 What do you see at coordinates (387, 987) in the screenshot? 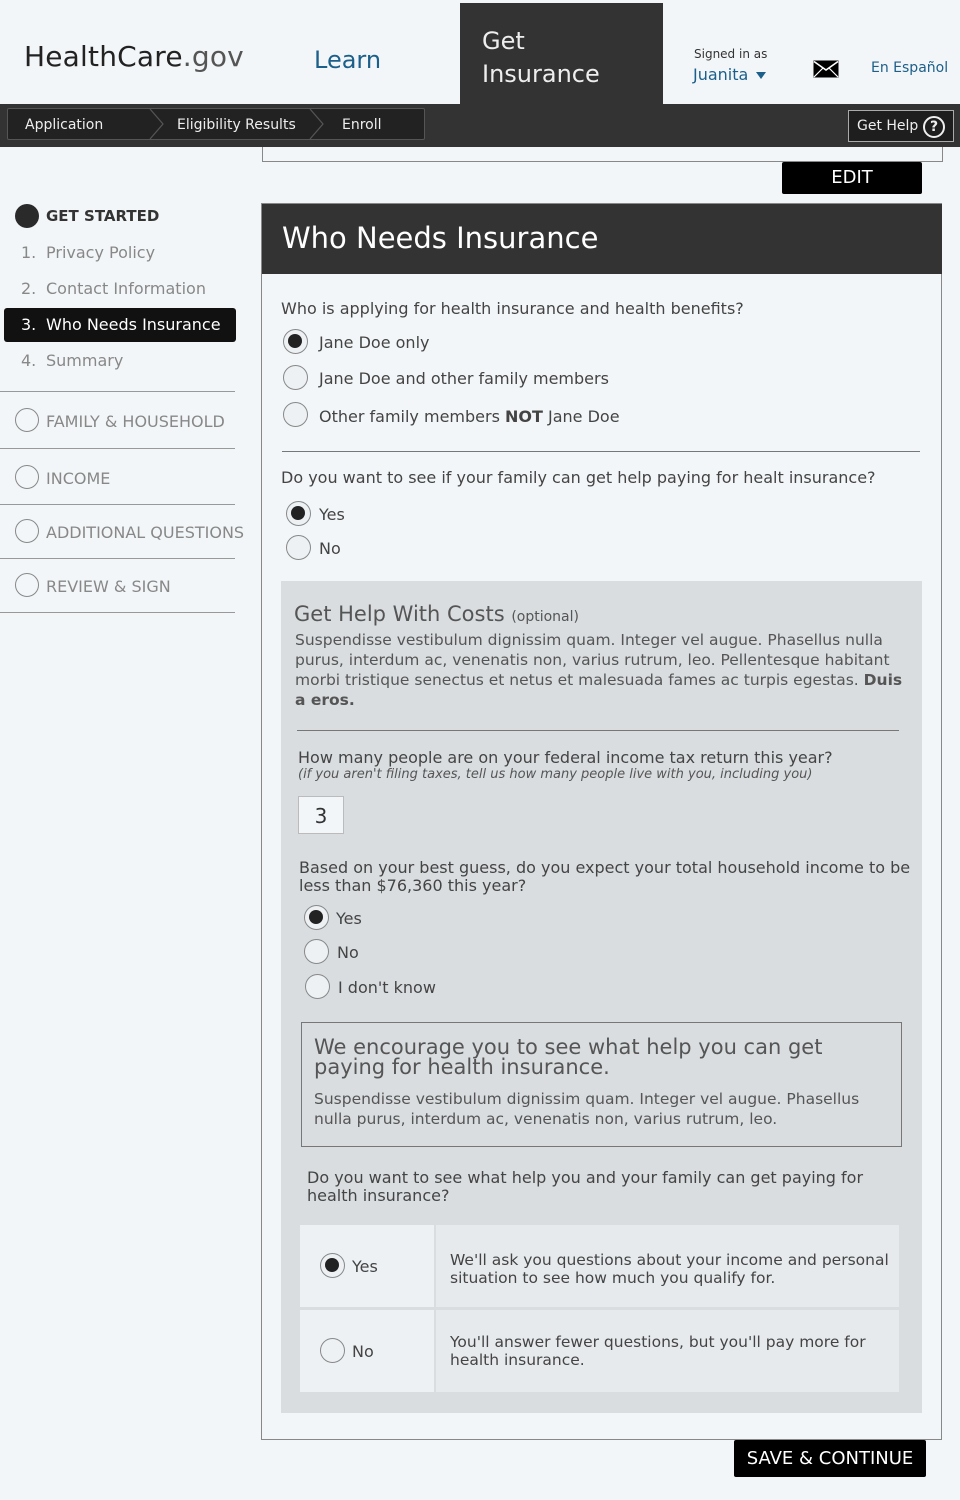
I see `radio-label: I don't know` at bounding box center [387, 987].